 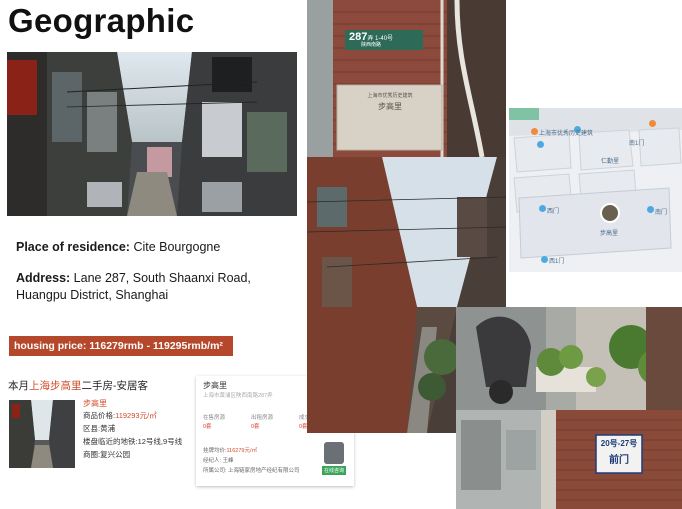 What do you see at coordinates (569, 459) in the screenshot?
I see `brick-wall-photo: 20号-27号 前门` at bounding box center [569, 459].